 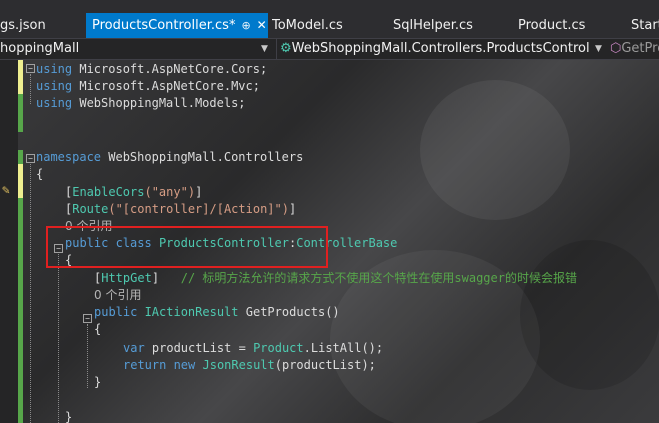 I want to click on tab-settings-json: gs.json, so click(x=30, y=25).